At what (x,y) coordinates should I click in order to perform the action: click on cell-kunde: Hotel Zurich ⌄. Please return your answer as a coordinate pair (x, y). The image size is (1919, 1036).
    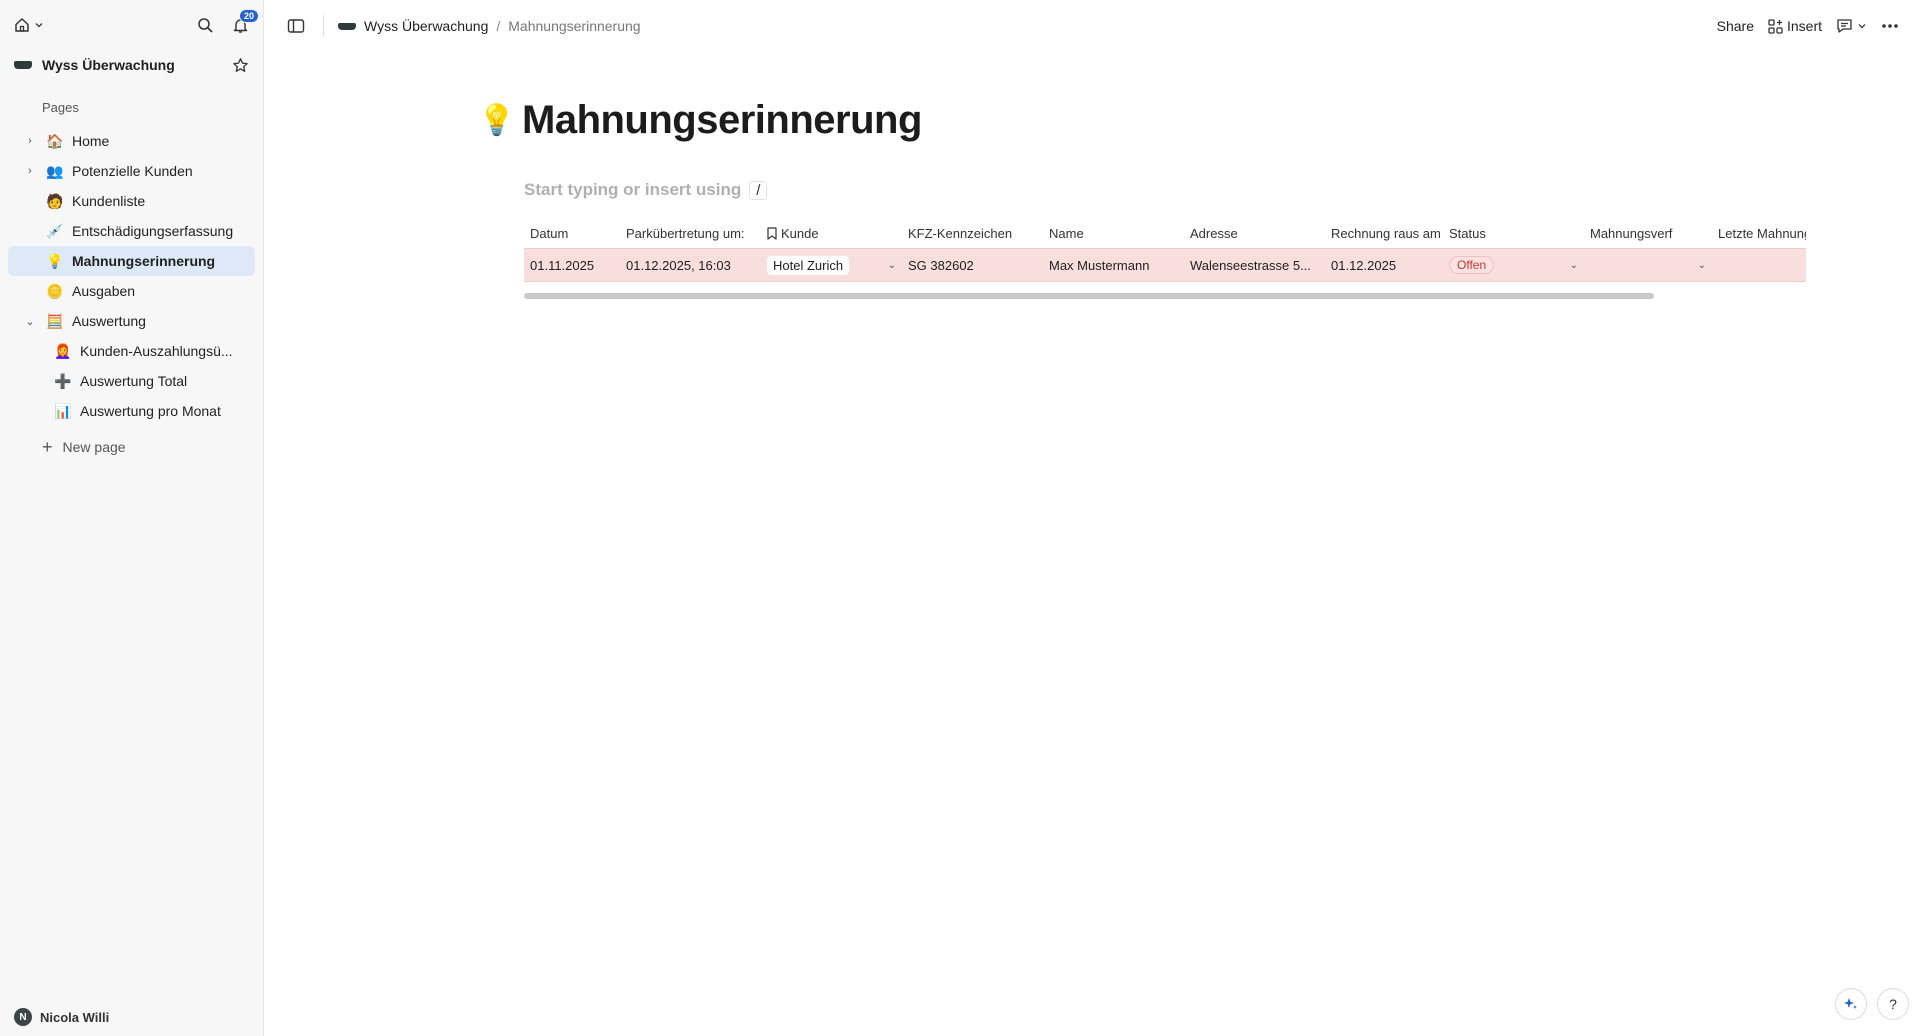
    Looking at the image, I should click on (831, 265).